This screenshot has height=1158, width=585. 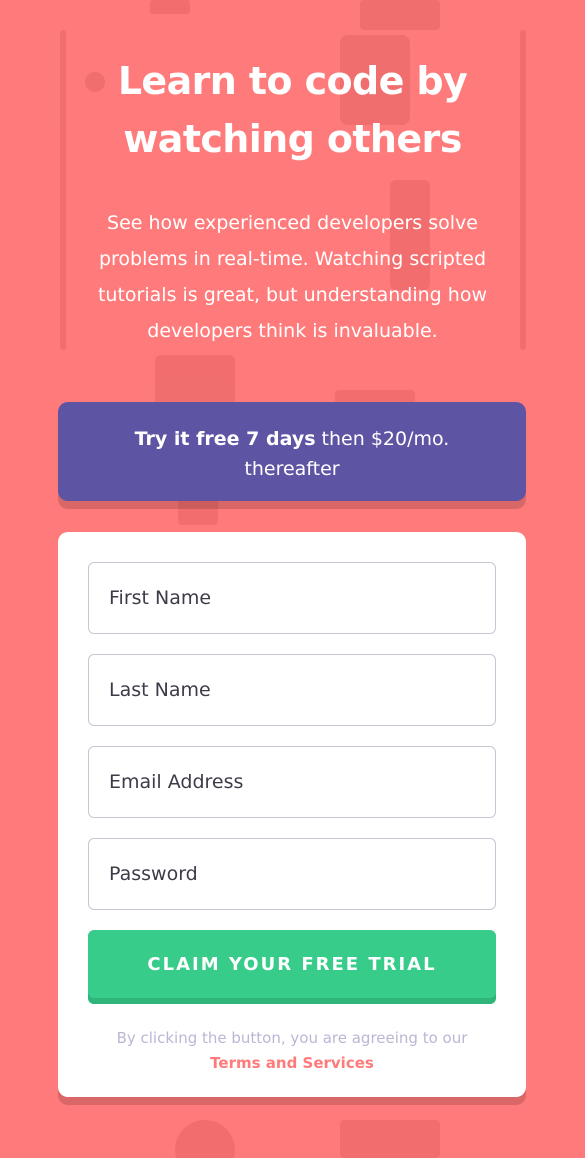 What do you see at coordinates (292, 1063) in the screenshot?
I see `terms-link: Terms and Services` at bounding box center [292, 1063].